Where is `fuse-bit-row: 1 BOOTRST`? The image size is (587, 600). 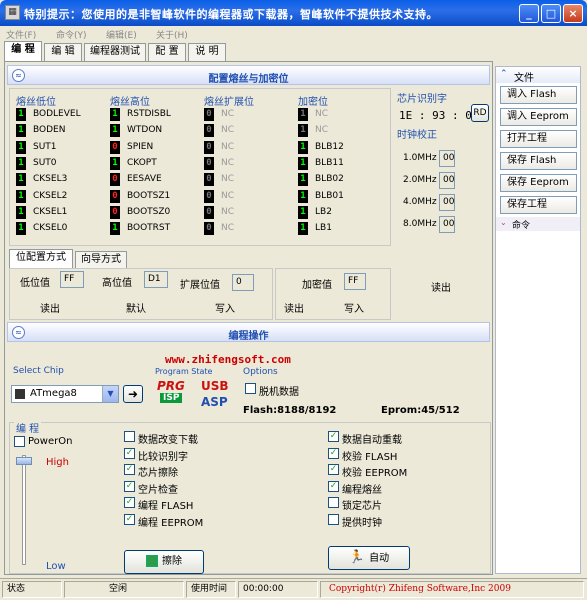 fuse-bit-row: 1 BOOTRST is located at coordinates (140, 229).